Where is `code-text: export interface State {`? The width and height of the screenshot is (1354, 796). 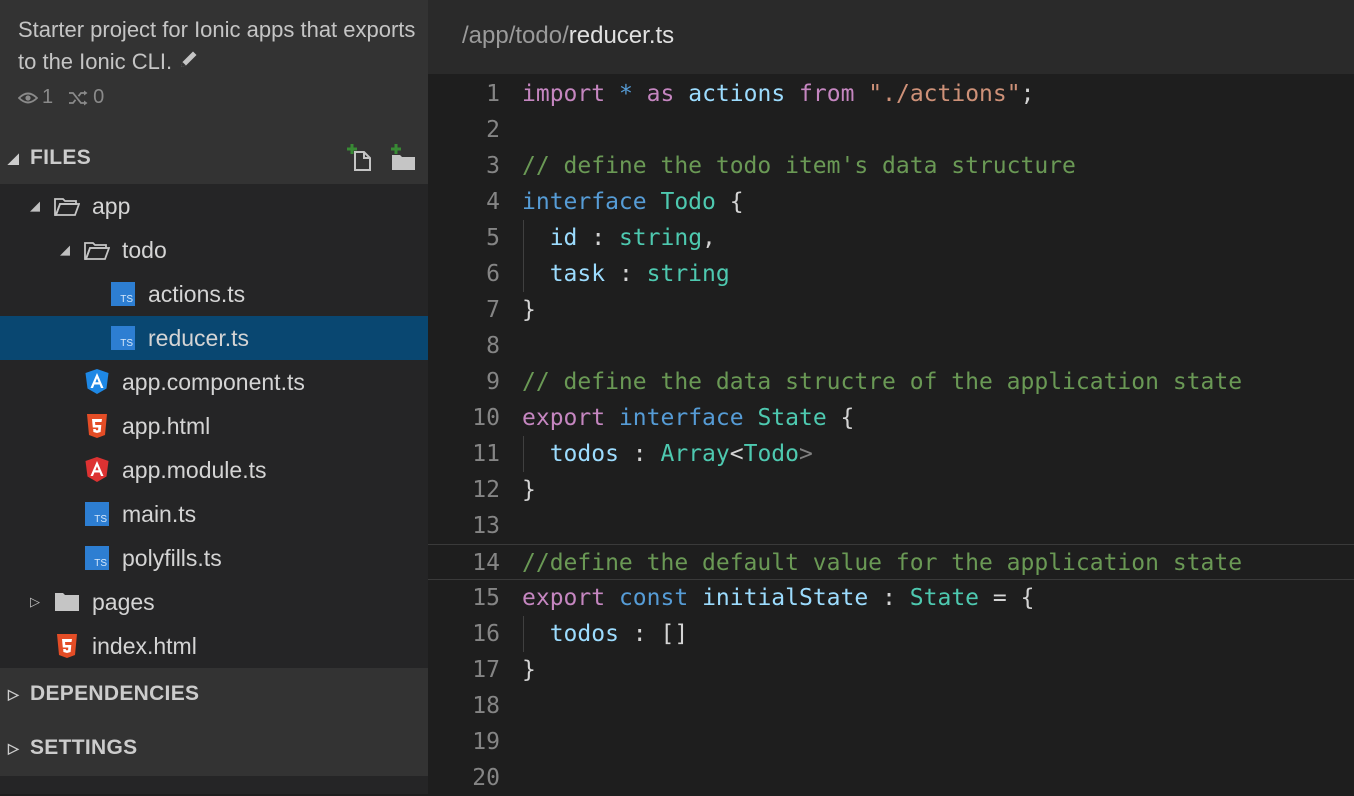 code-text: export interface State { is located at coordinates (688, 418).